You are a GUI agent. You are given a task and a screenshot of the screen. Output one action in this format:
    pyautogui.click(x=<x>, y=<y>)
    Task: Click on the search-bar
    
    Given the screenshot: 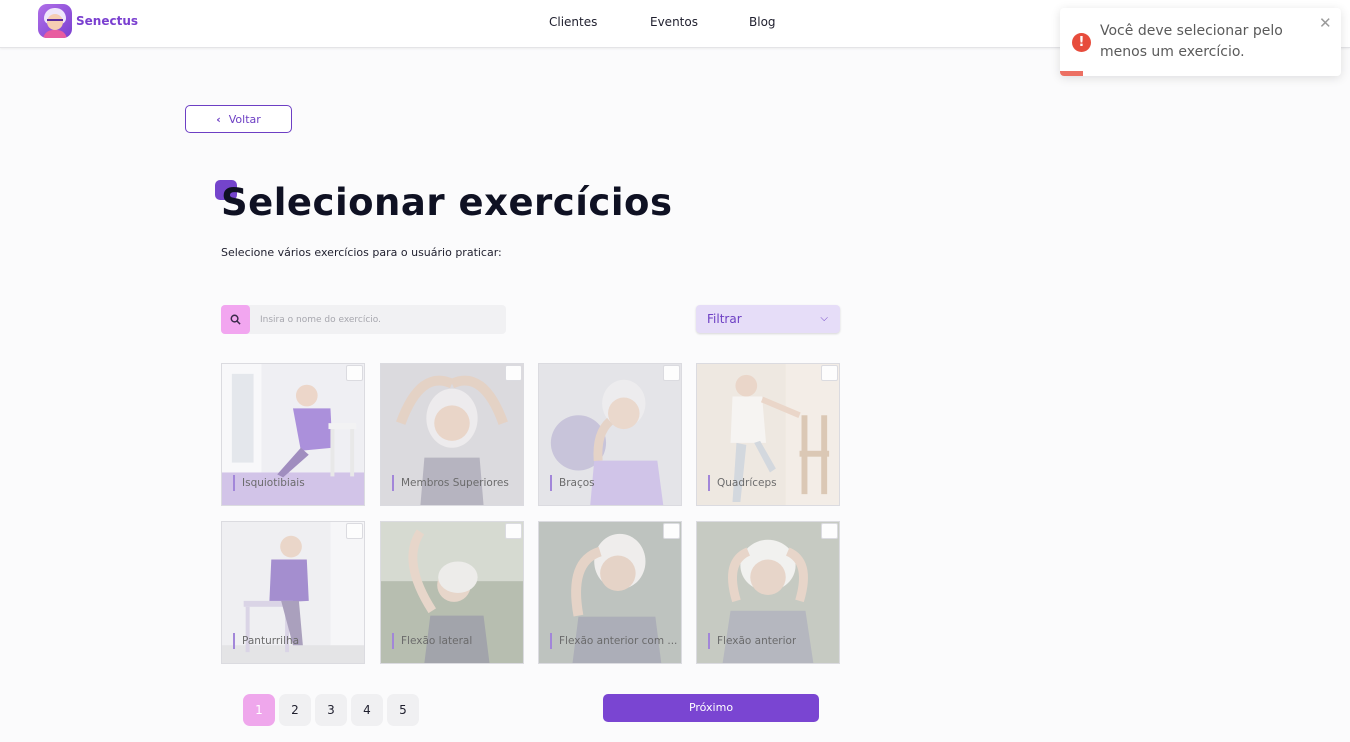 What is the action you would take?
    pyautogui.click(x=363, y=319)
    